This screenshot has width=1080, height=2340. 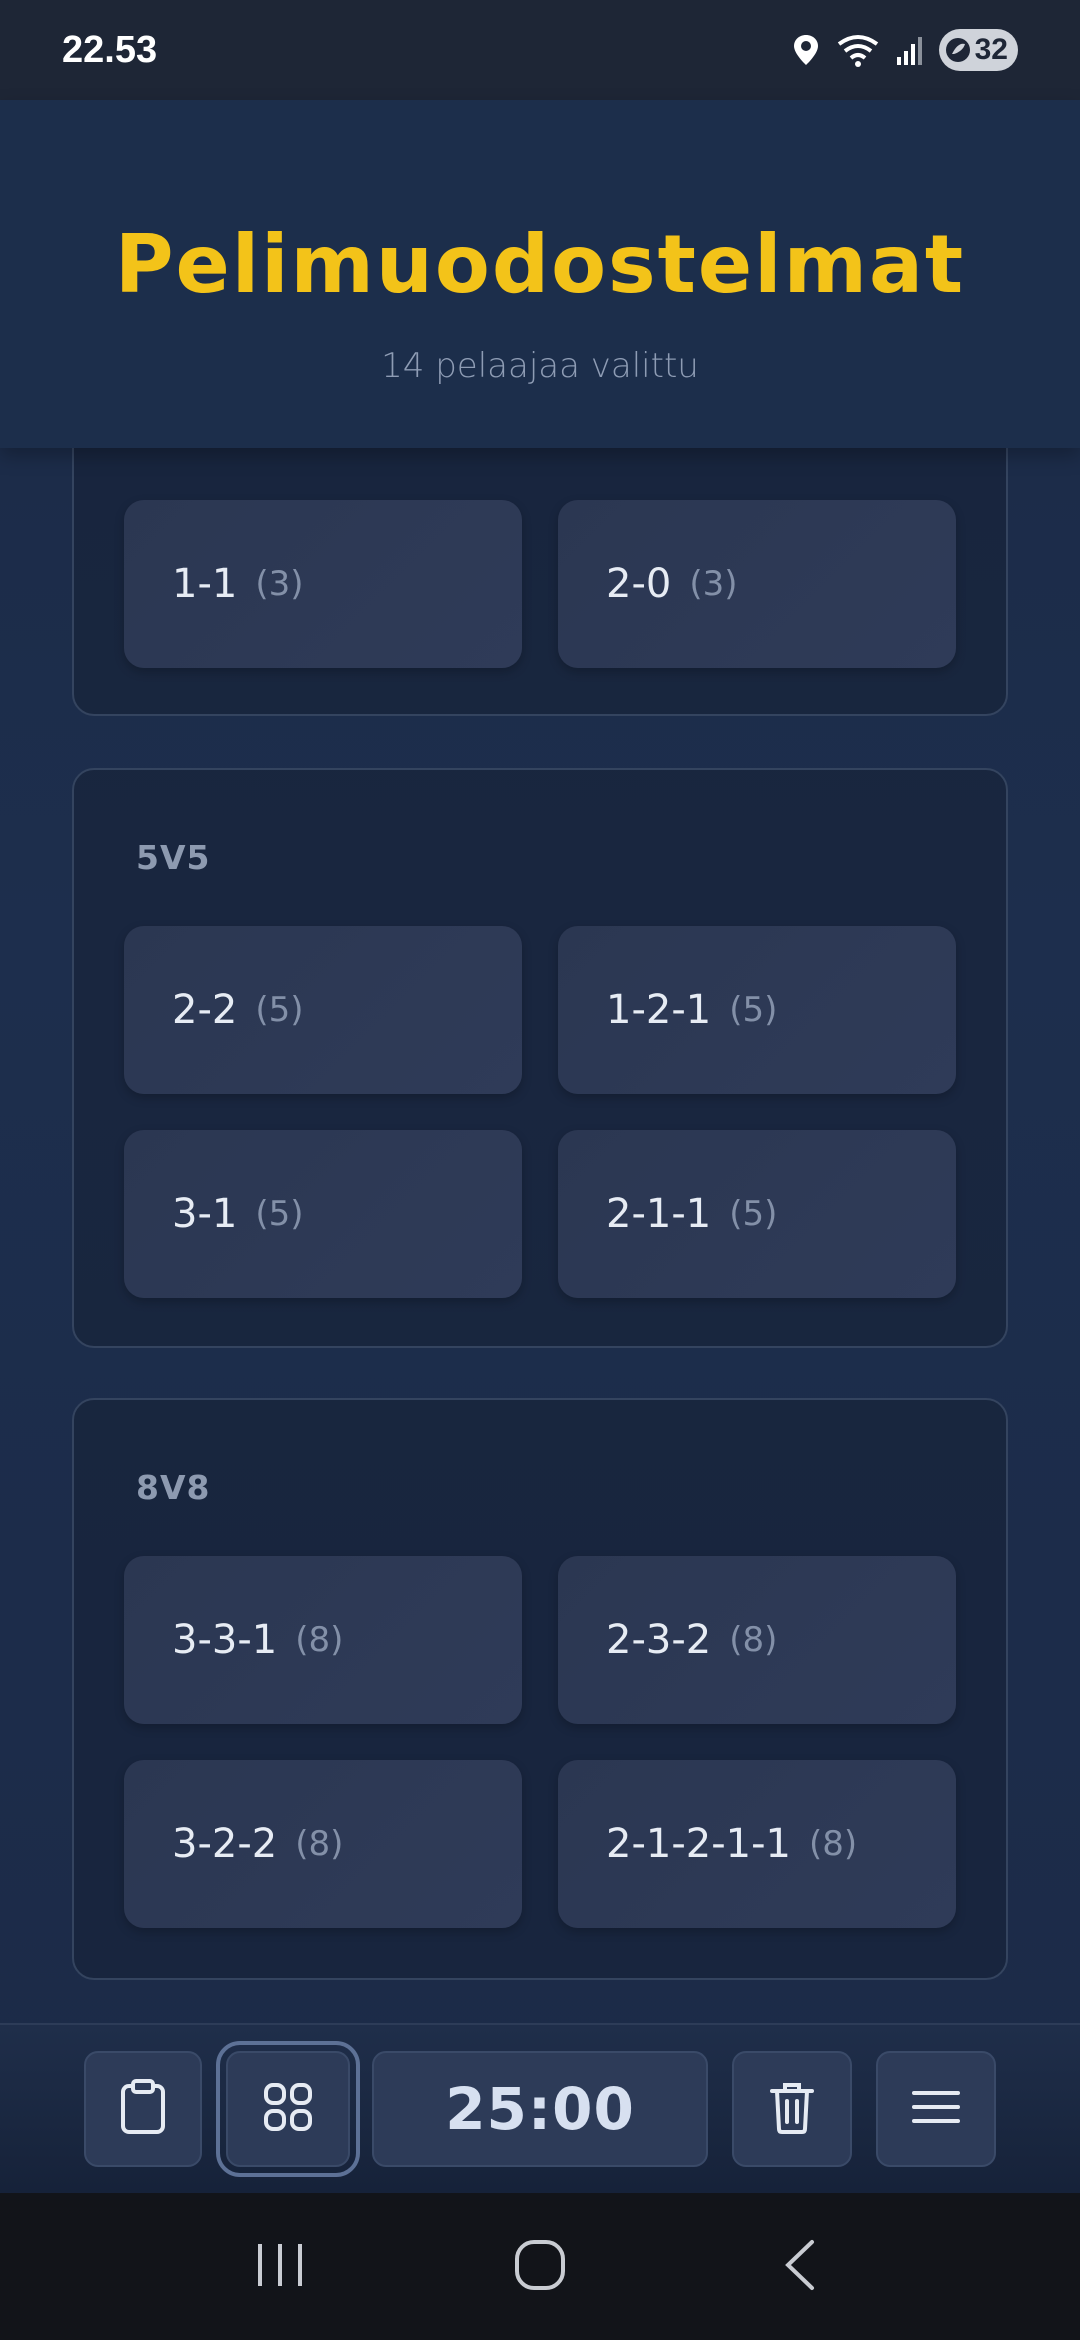 I want to click on page-title: Pelimuodostelmat, so click(x=540, y=264).